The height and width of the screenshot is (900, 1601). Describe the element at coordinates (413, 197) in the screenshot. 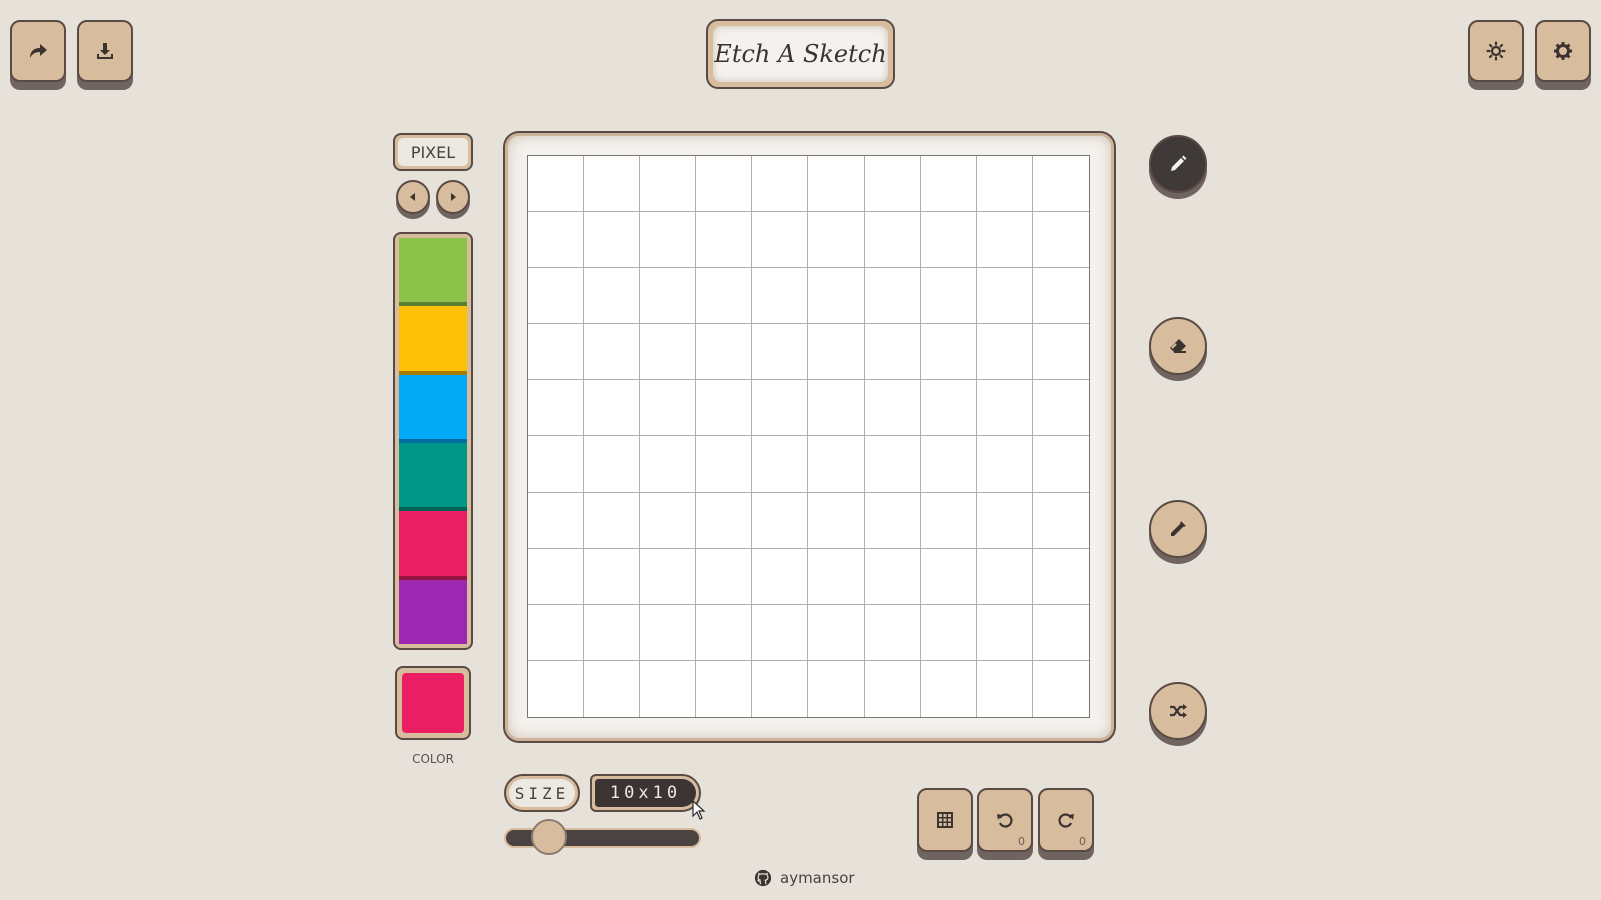

I see `palette-prev-button` at that location.